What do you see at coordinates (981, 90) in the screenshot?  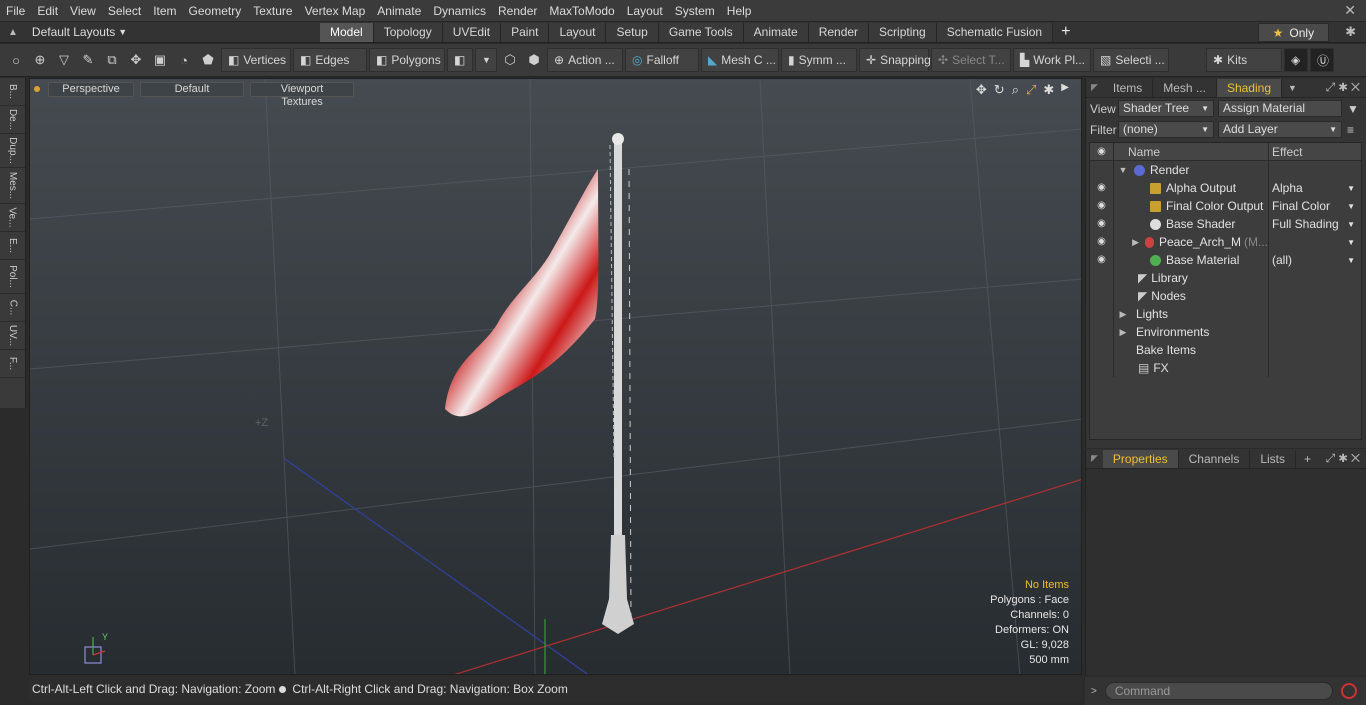 I see `move-icon: ✥` at bounding box center [981, 90].